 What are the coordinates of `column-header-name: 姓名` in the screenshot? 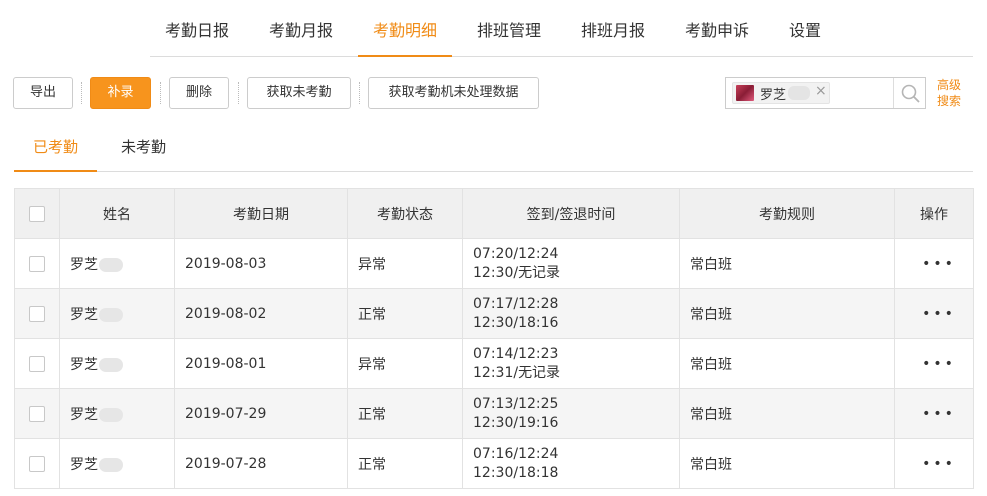 It's located at (117, 213).